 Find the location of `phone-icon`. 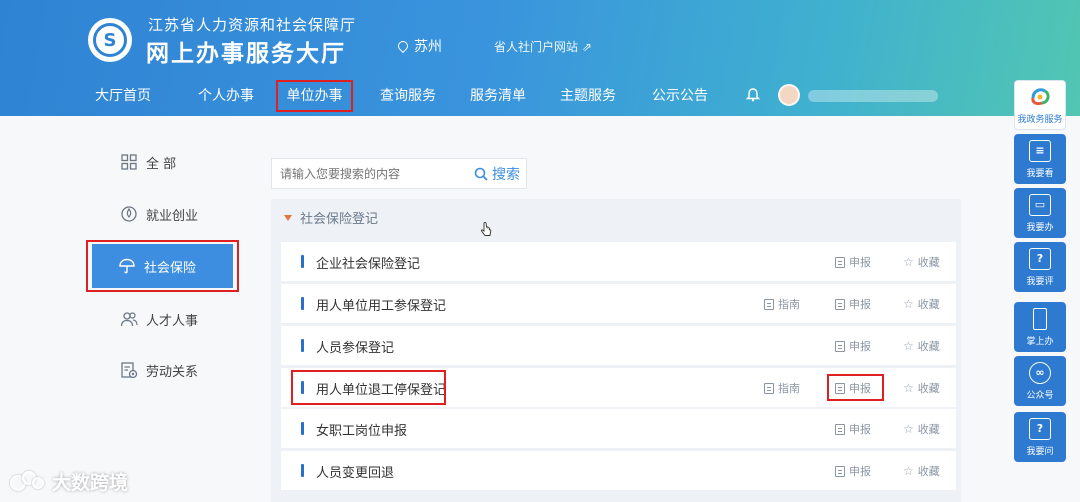

phone-icon is located at coordinates (1040, 318).